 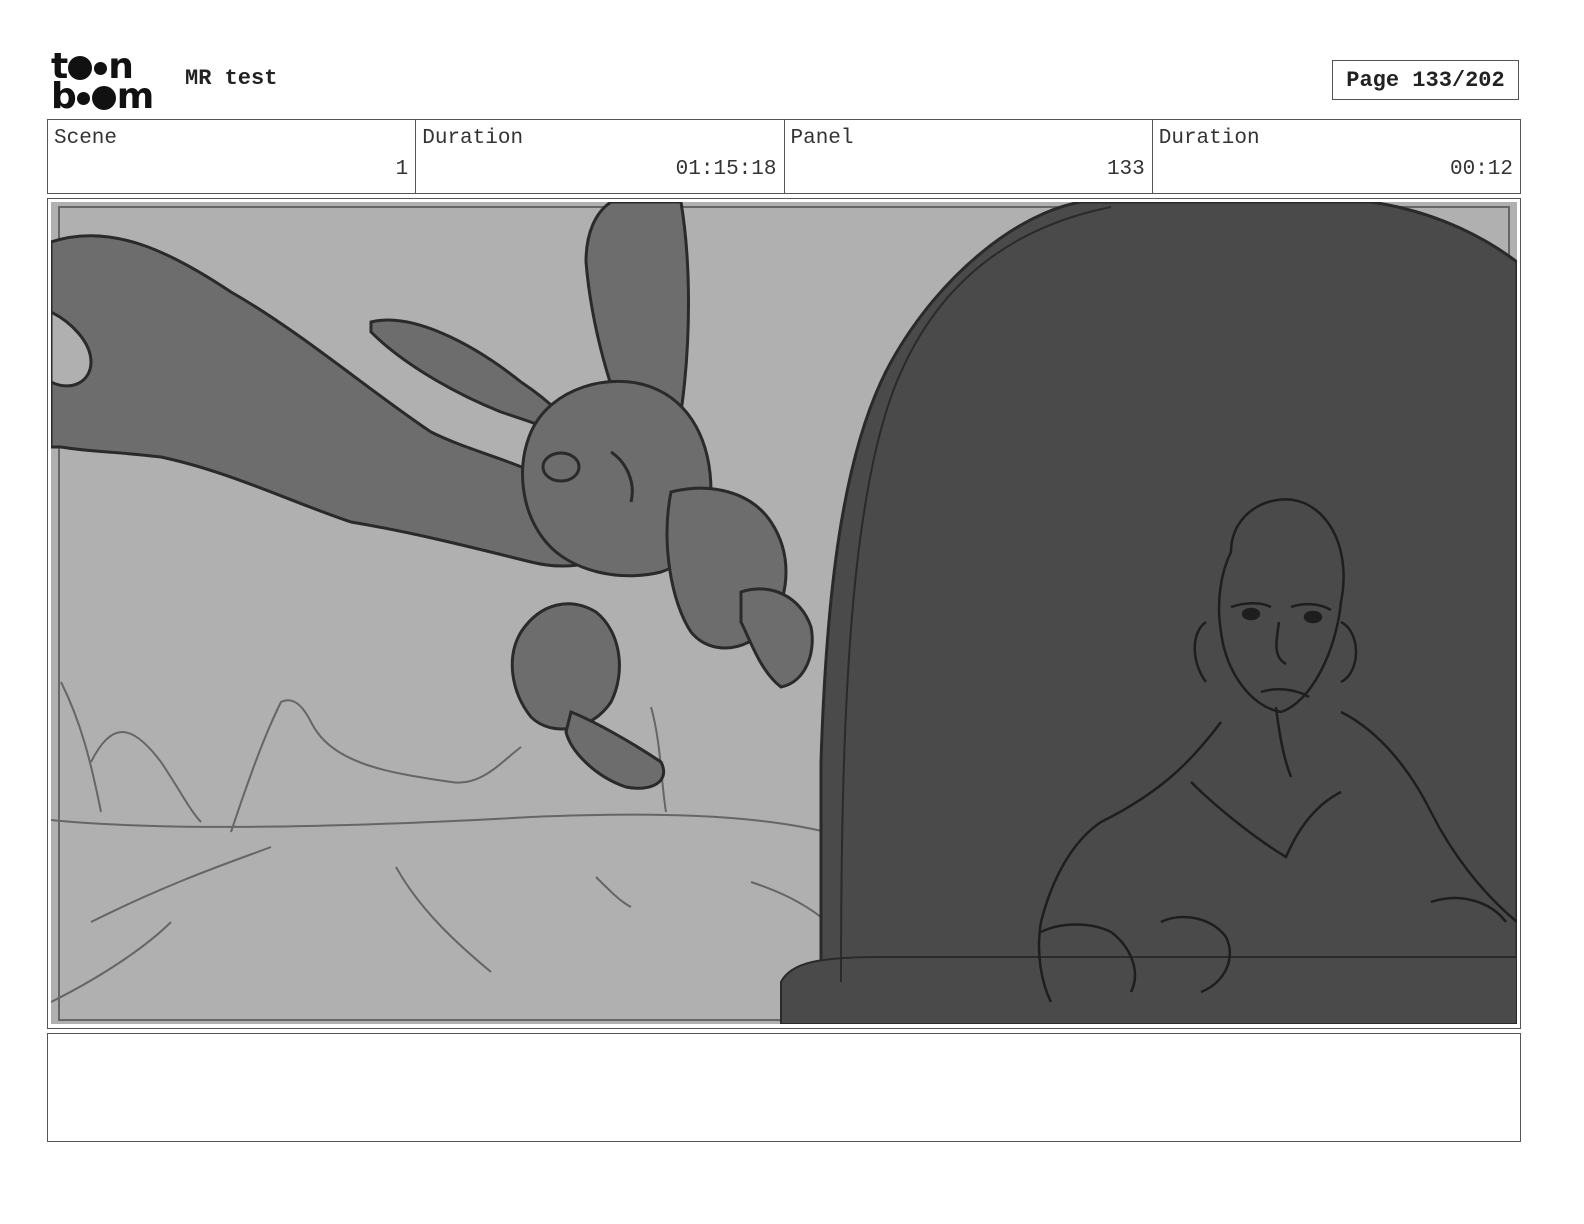 I want to click on panel-duration-label: Duration, so click(x=1209, y=138).